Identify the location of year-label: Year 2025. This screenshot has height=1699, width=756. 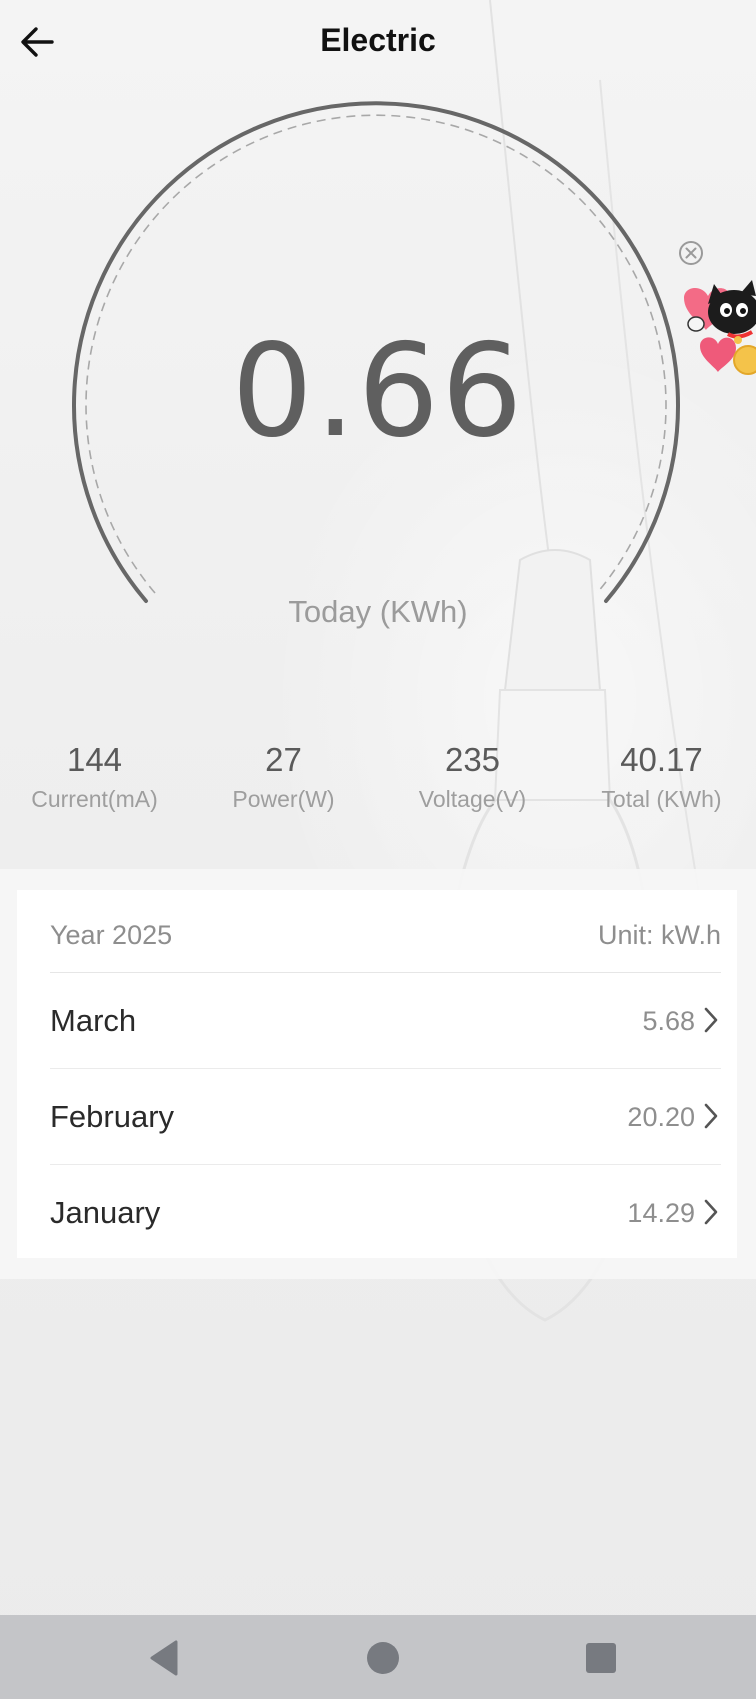
(111, 935).